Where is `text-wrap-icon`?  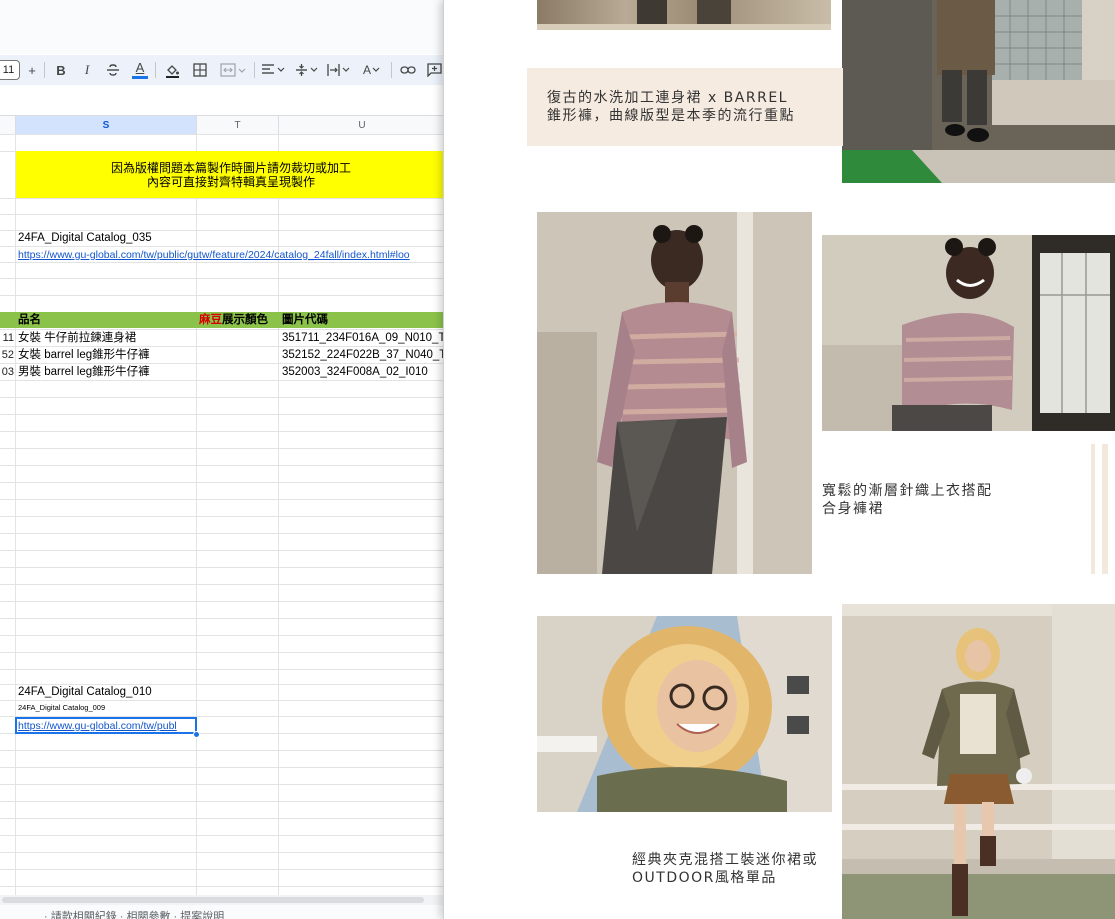 text-wrap-icon is located at coordinates (338, 70).